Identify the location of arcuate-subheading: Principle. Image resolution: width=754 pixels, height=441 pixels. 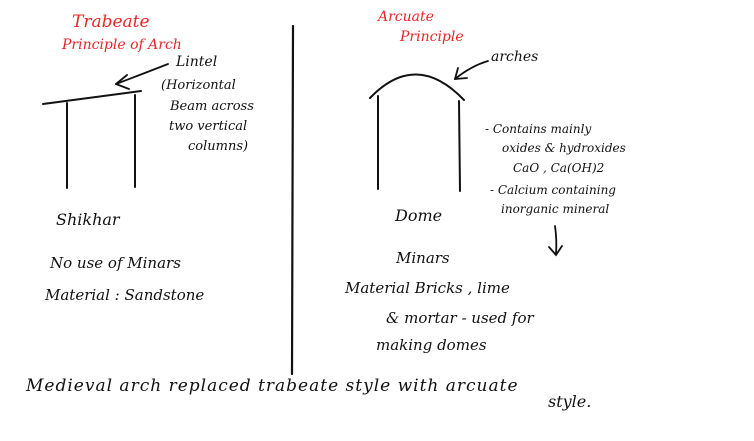
(432, 37).